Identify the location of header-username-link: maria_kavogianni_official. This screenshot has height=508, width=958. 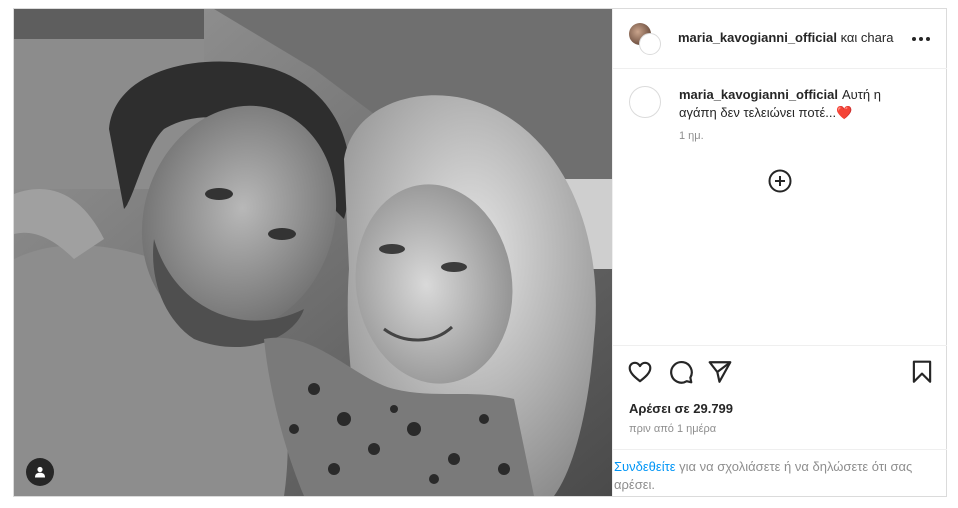
(757, 37).